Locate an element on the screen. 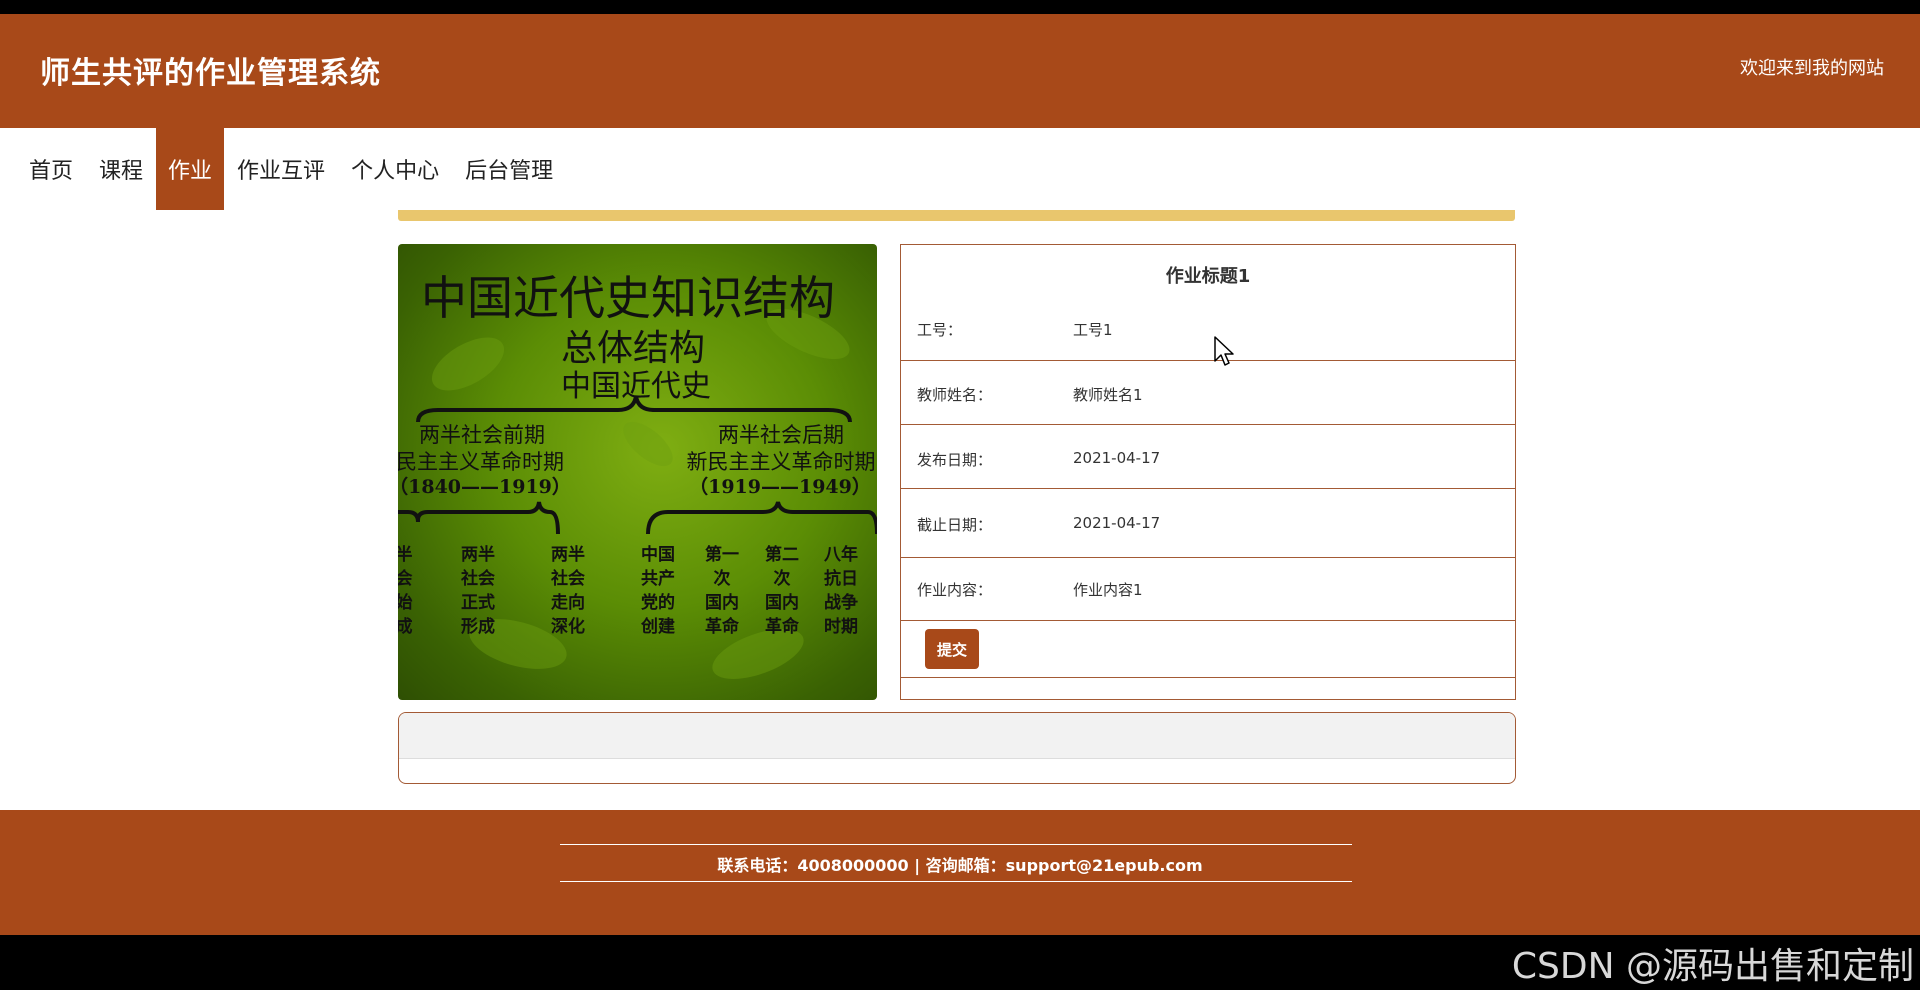 The image size is (1920, 990). cover-col-1-r4: 成 is located at coordinates (405, 626).